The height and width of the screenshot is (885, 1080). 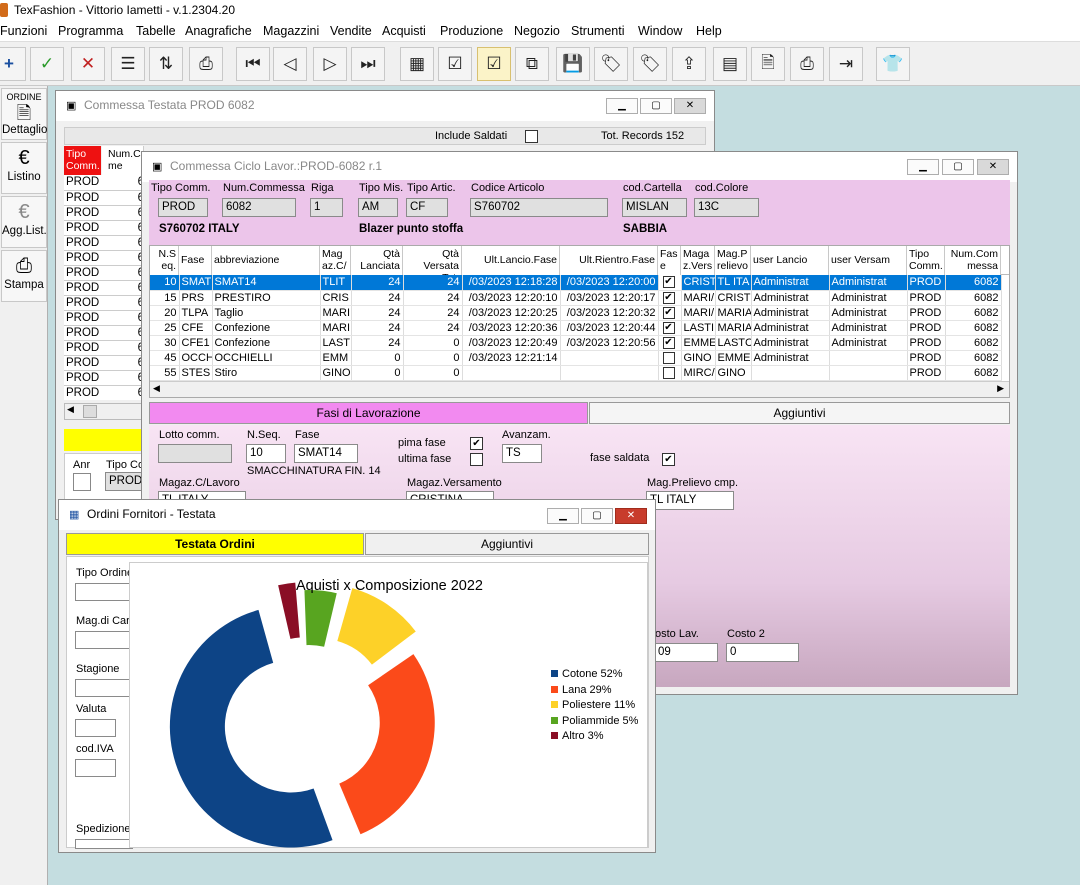 What do you see at coordinates (689, 64) in the screenshot?
I see `export-icon: ⇪` at bounding box center [689, 64].